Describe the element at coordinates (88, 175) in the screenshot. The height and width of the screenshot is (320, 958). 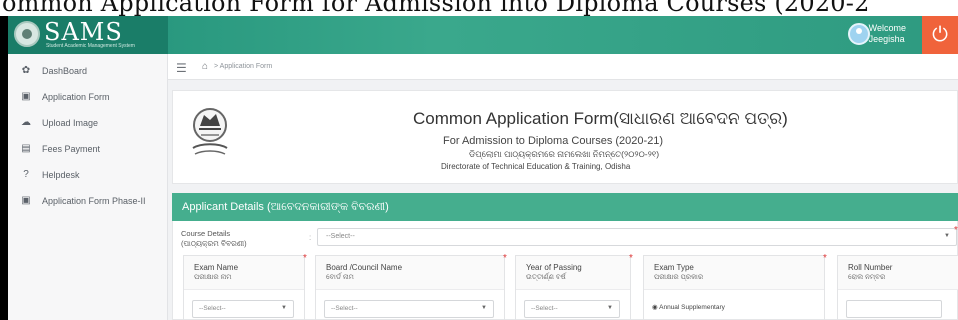
I see `sidebar-item-helpdesk: ? Helpdesk` at that location.